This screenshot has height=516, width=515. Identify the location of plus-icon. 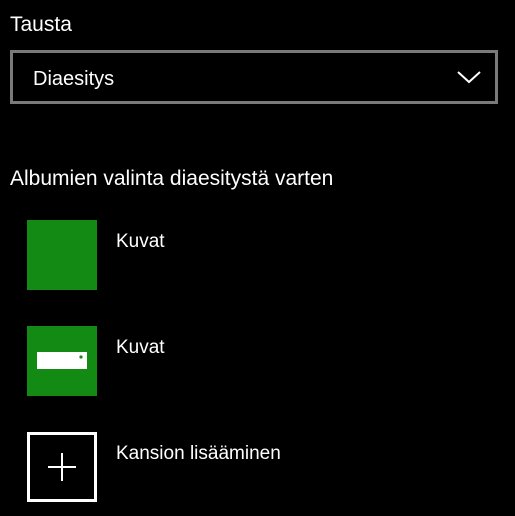
(62, 467).